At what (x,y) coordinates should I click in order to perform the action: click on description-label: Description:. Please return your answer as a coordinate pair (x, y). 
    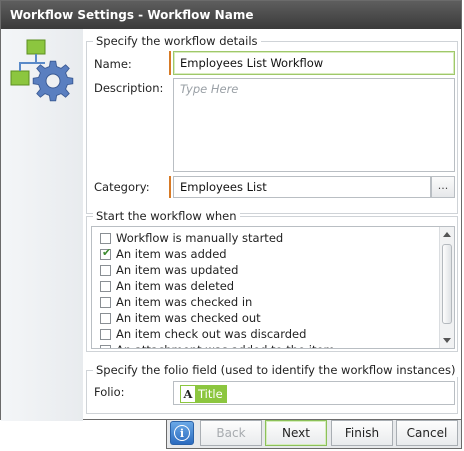
    Looking at the image, I should click on (129, 88).